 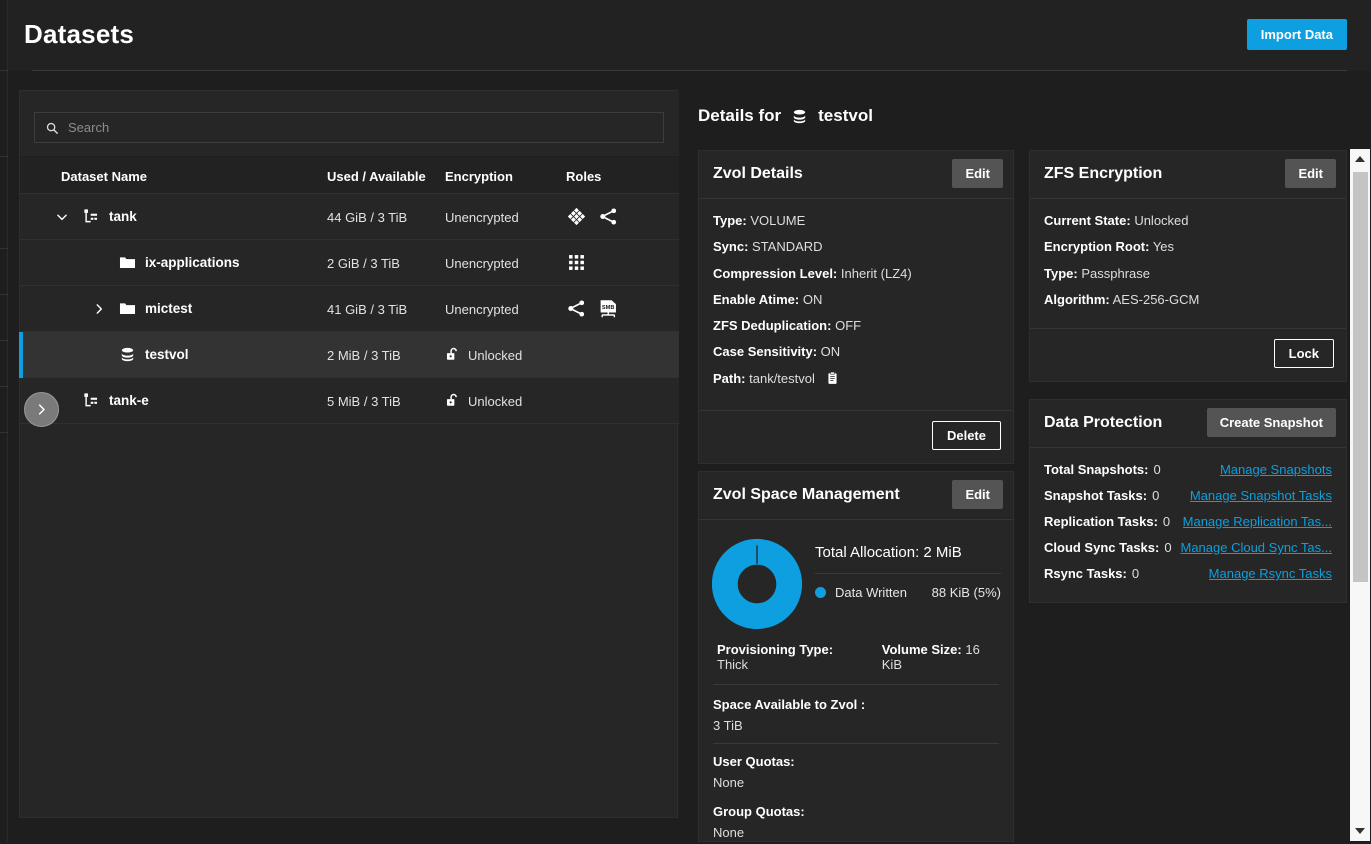 I want to click on lock-button: Lock, so click(x=1303, y=353).